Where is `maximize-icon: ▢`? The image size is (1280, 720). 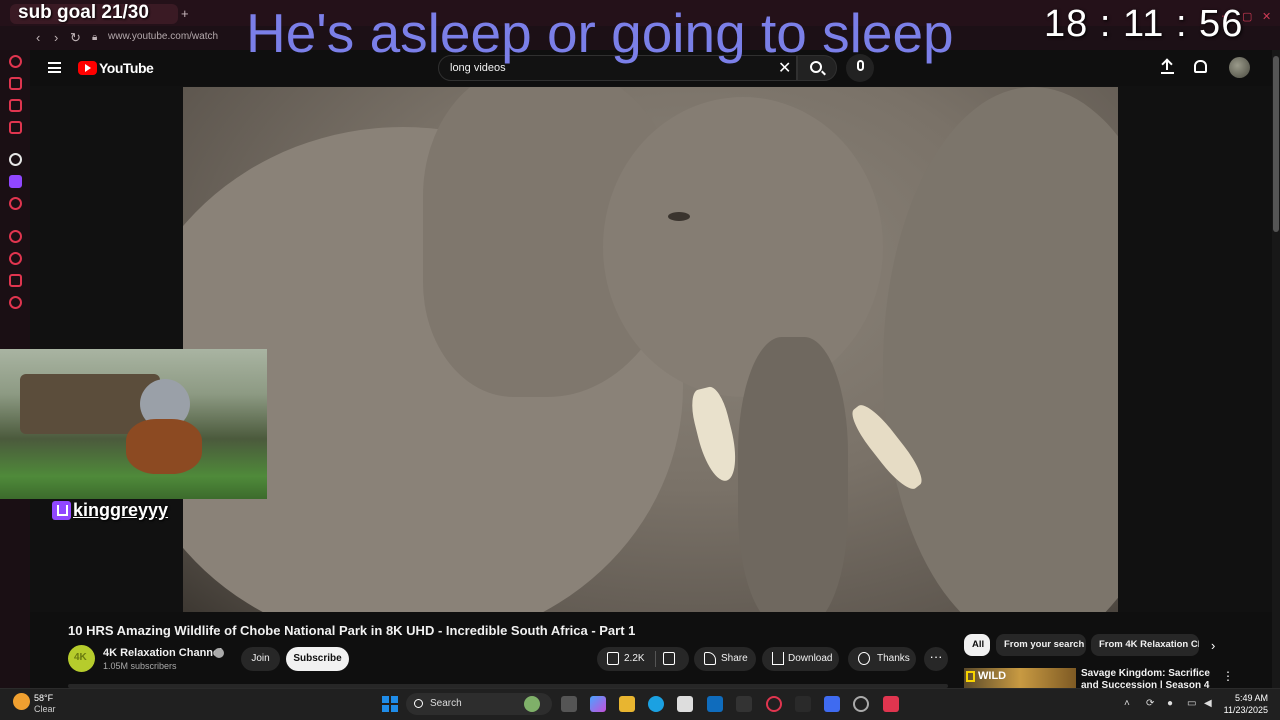
maximize-icon: ▢ is located at coordinates (1247, 16).